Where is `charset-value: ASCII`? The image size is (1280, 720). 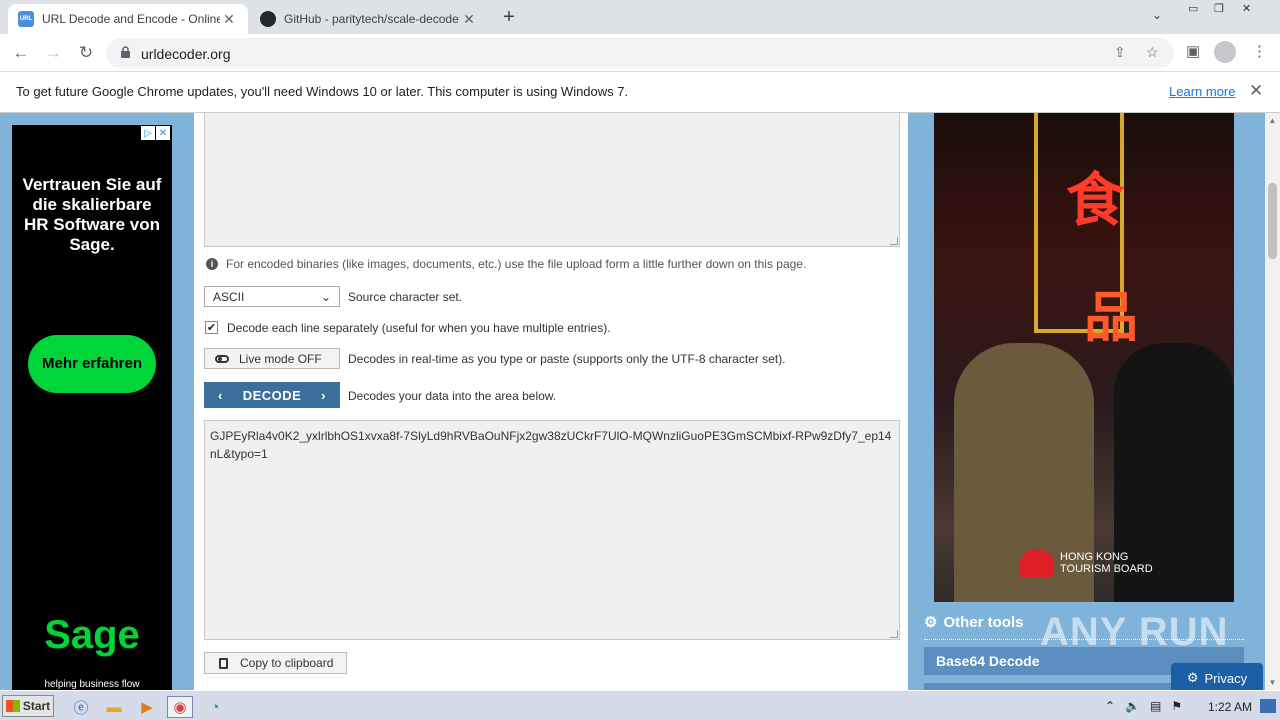 charset-value: ASCII is located at coordinates (229, 296).